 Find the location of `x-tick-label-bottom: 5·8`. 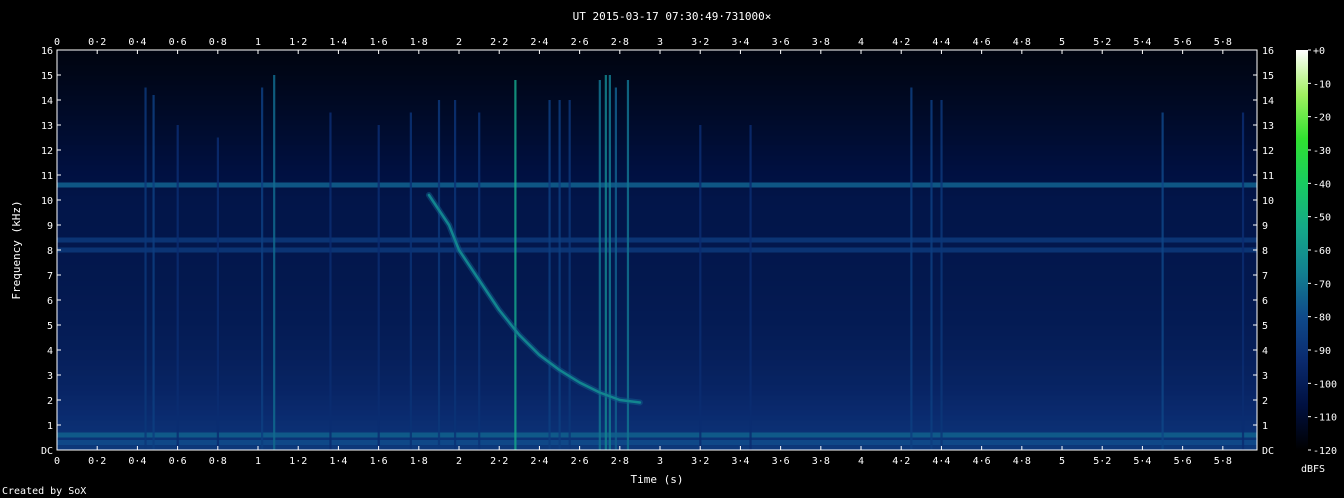

x-tick-label-bottom: 5·8 is located at coordinates (1223, 461).